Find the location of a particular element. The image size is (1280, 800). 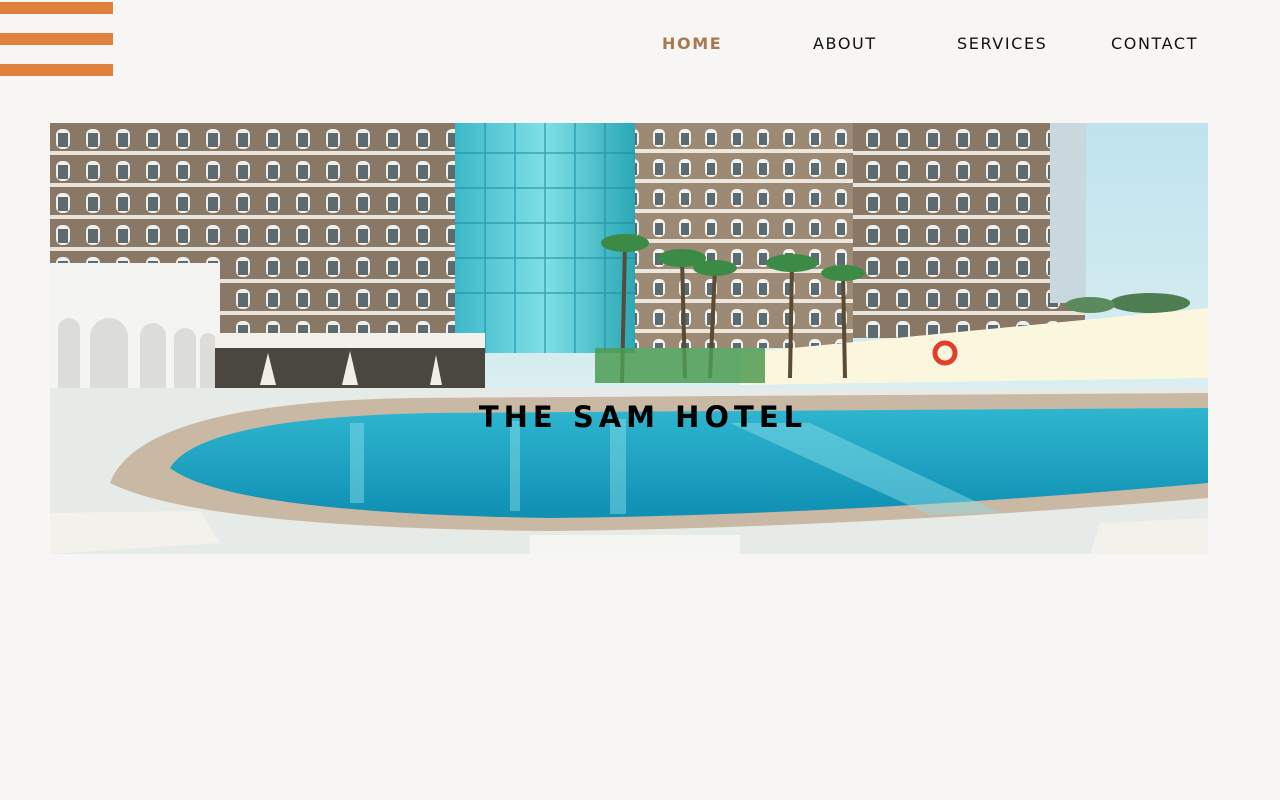

nav-contact-link: CONTACT is located at coordinates (1154, 44).